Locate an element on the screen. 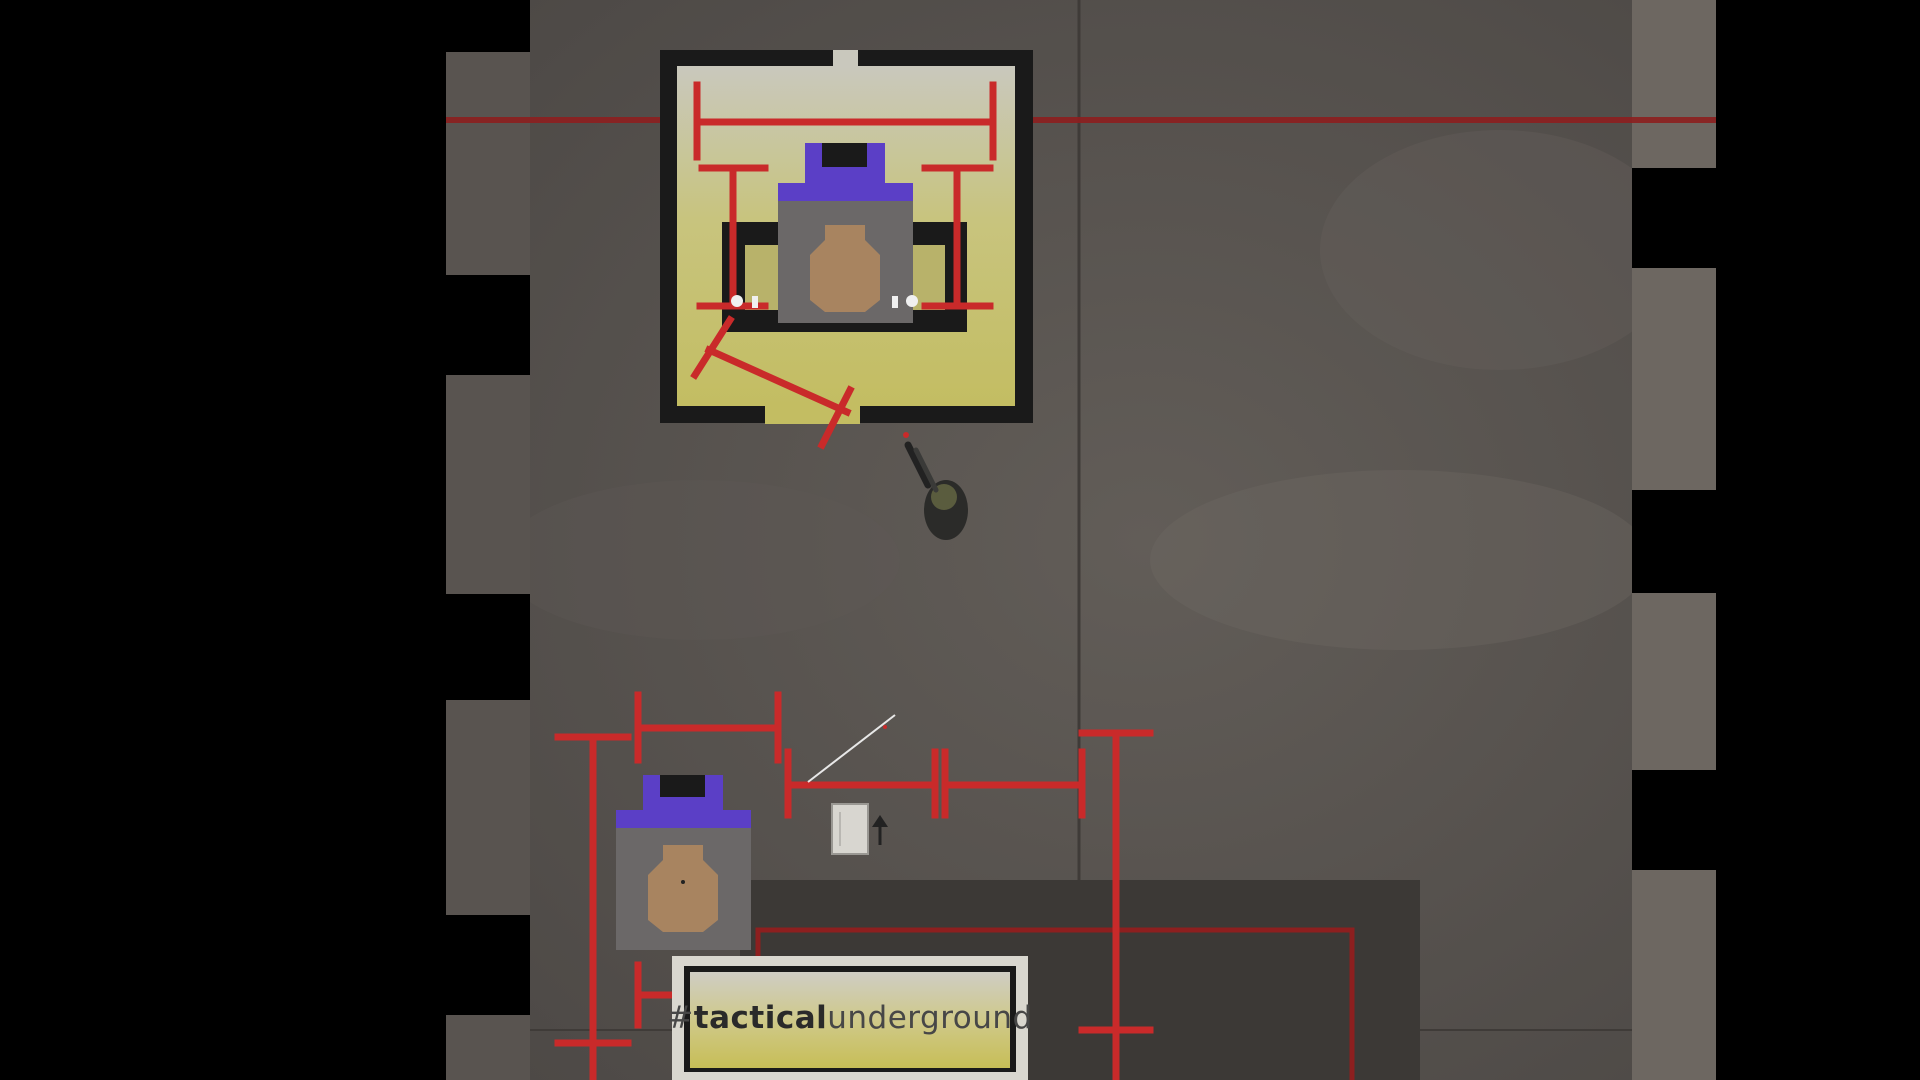 Image resolution: width=1920 pixels, height=1080 pixels. bullet-impact is located at coordinates (885, 727).